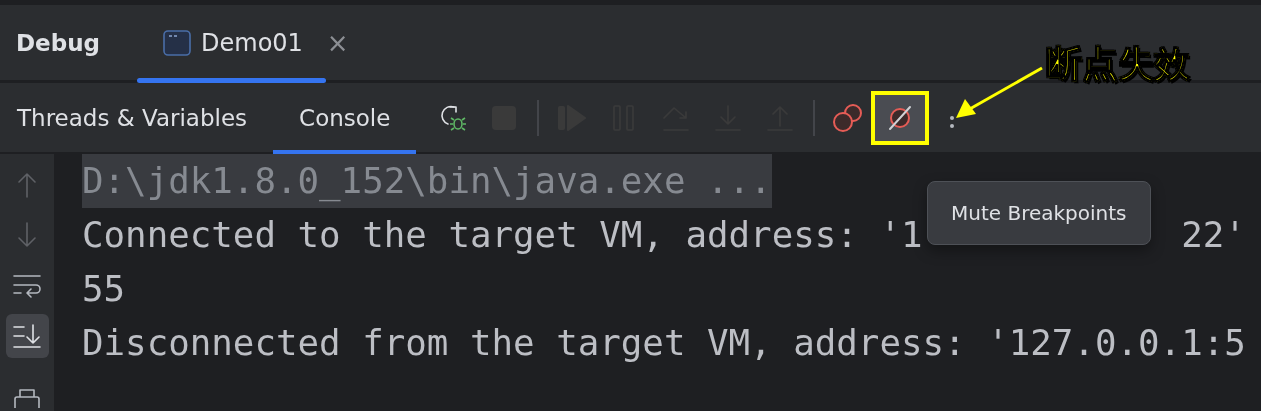  What do you see at coordinates (1039, 213) in the screenshot?
I see `tooltip: Mute Breakpoints` at bounding box center [1039, 213].